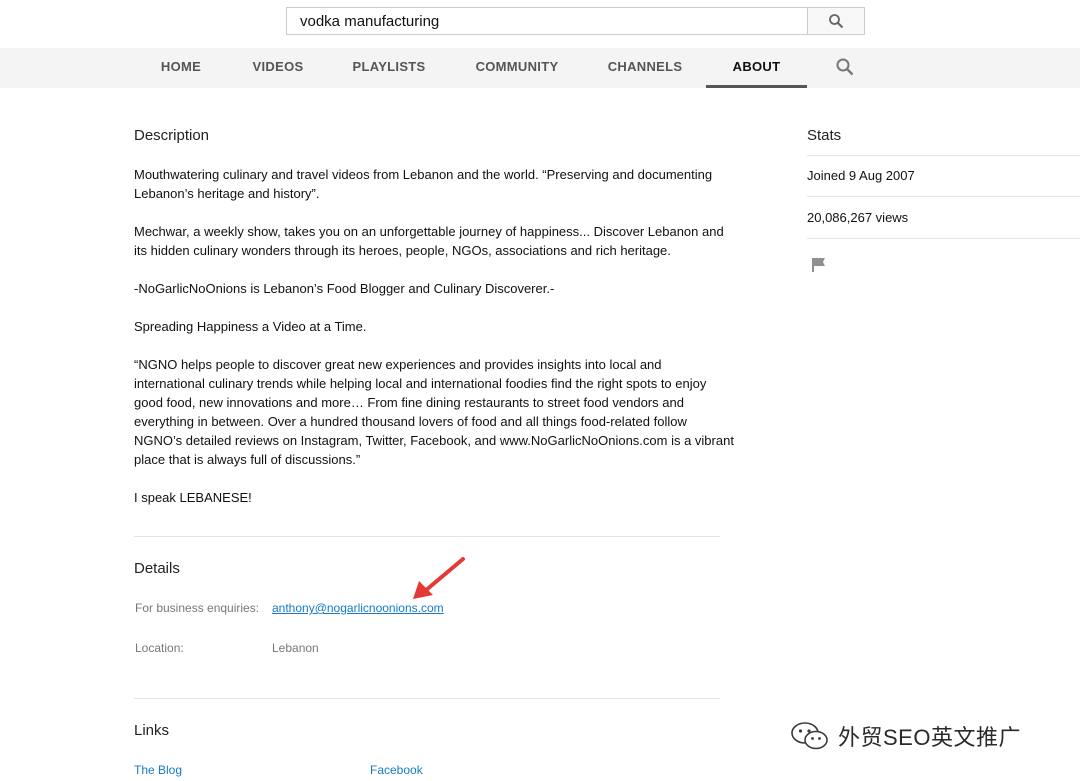 The image size is (1080, 781). Describe the element at coordinates (546, 21) in the screenshot. I see `search-input` at that location.